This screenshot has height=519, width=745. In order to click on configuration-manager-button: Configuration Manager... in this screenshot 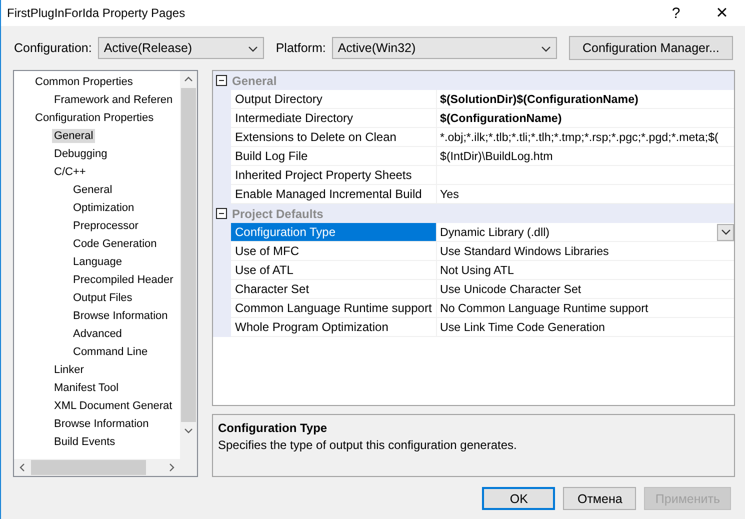, I will do `click(650, 48)`.